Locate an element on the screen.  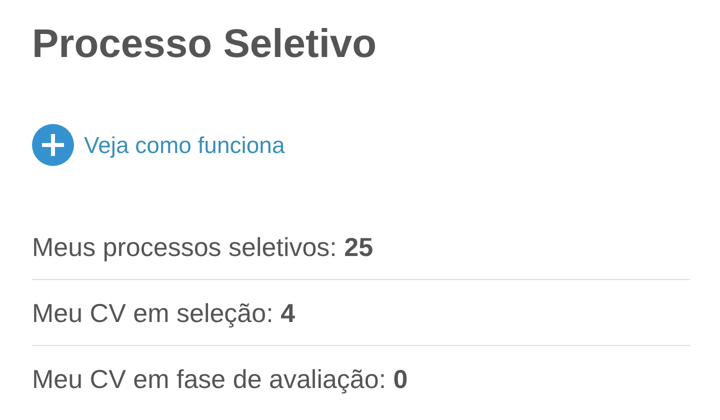
stat-line: Meu CV em fase de avaliação: 0 is located at coordinates (220, 379).